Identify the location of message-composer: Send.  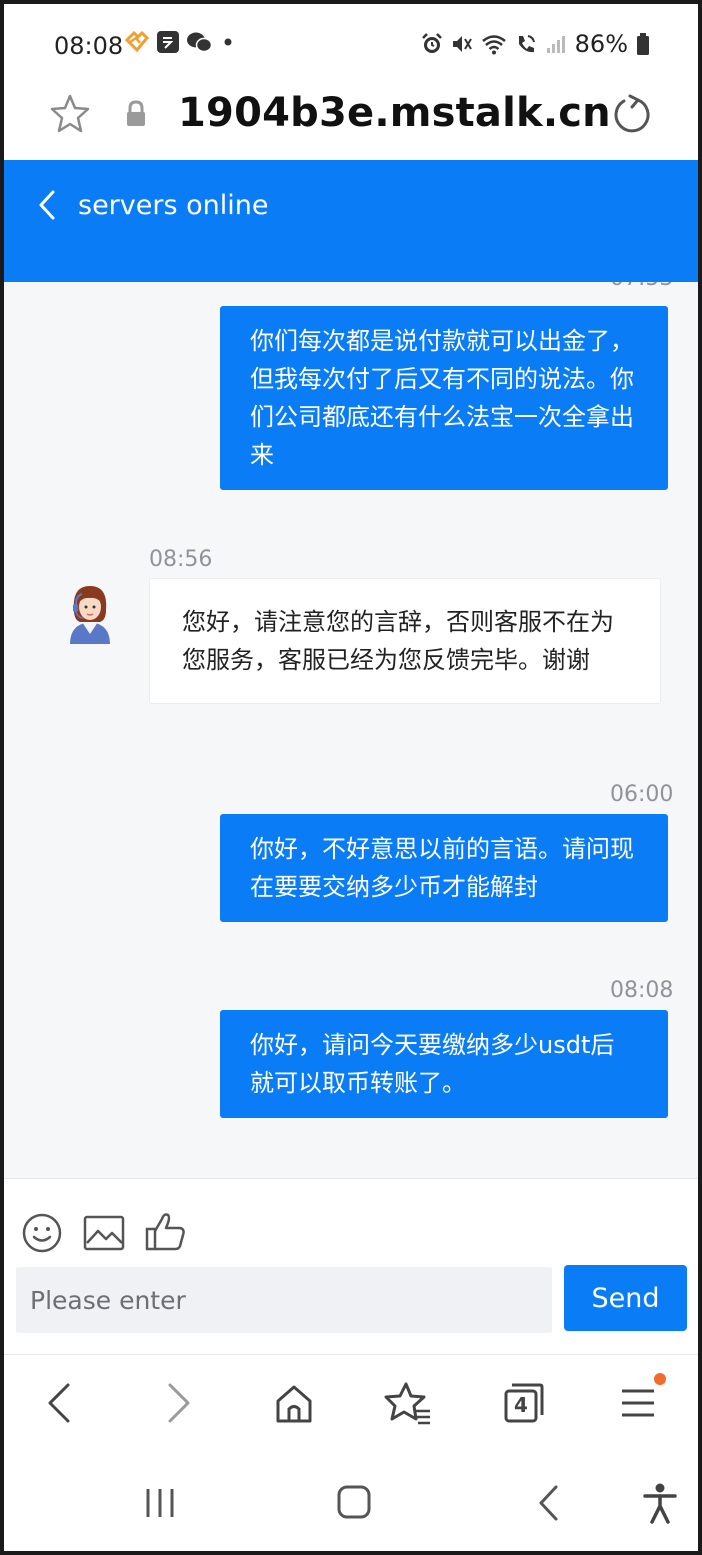
(351, 1266).